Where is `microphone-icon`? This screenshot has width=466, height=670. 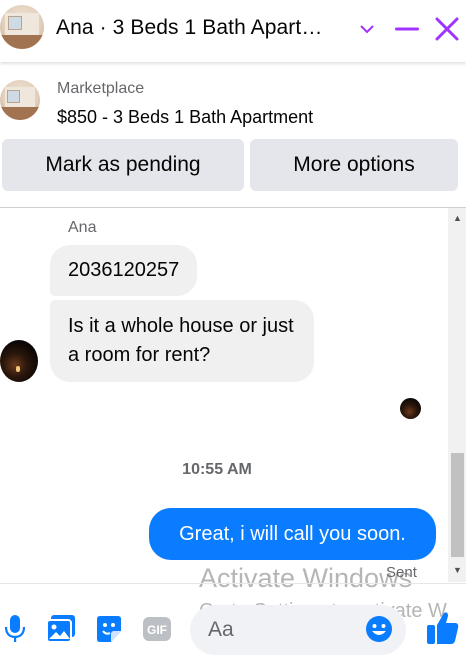
microphone-icon is located at coordinates (15, 629).